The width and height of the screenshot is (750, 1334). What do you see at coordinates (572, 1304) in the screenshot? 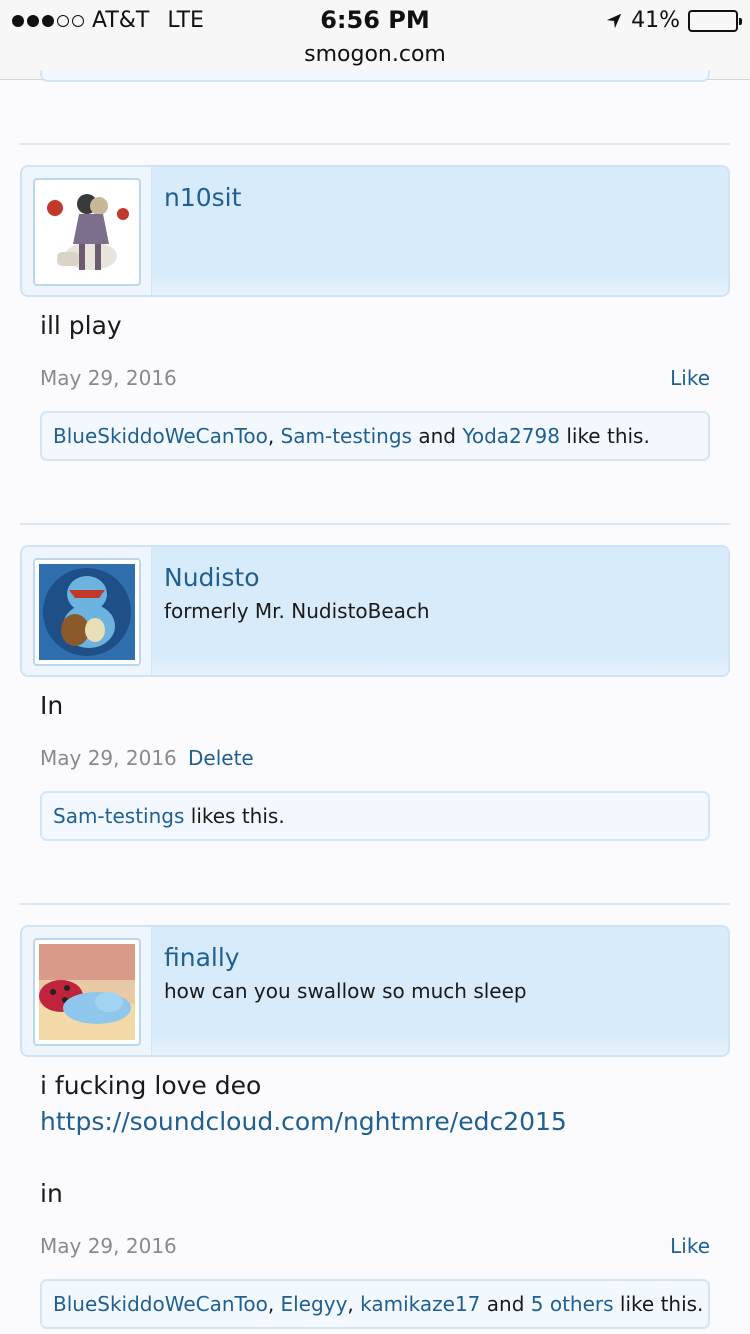
I see `likes-others-link: 5 others` at bounding box center [572, 1304].